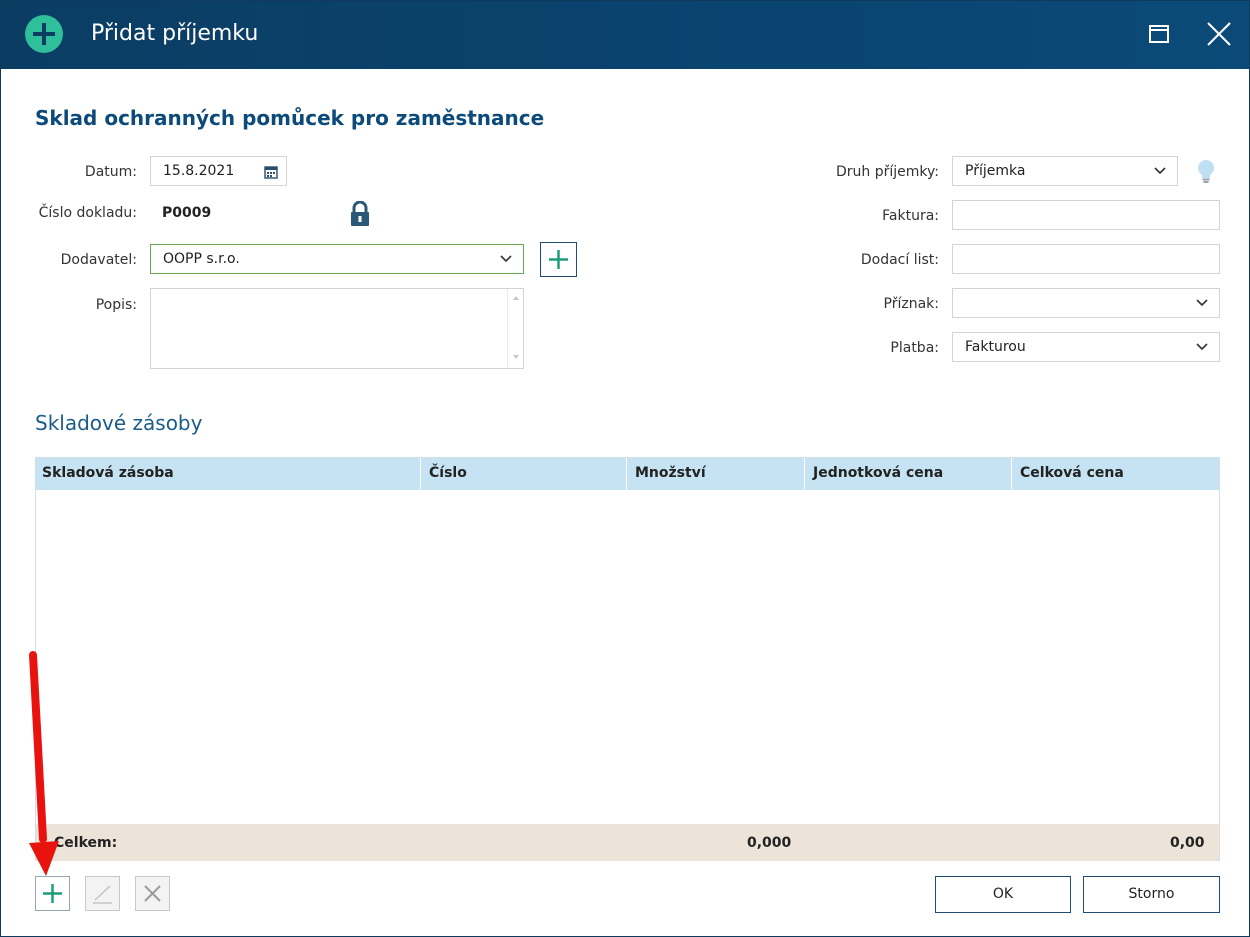  Describe the element at coordinates (116, 305) in the screenshot. I see `popis-label: Popis:` at that location.